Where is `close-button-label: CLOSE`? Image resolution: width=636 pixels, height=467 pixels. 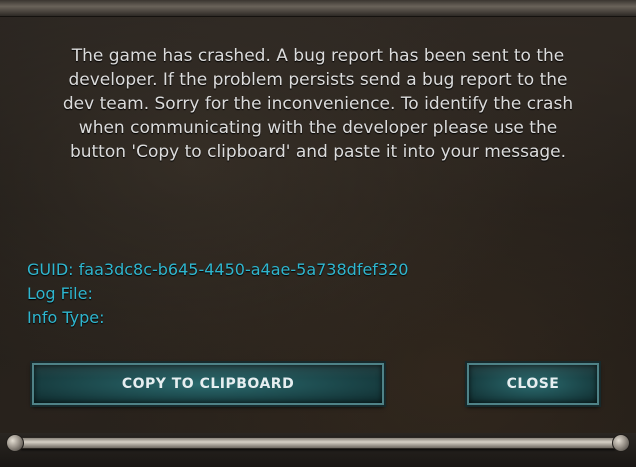 close-button-label: CLOSE is located at coordinates (533, 384).